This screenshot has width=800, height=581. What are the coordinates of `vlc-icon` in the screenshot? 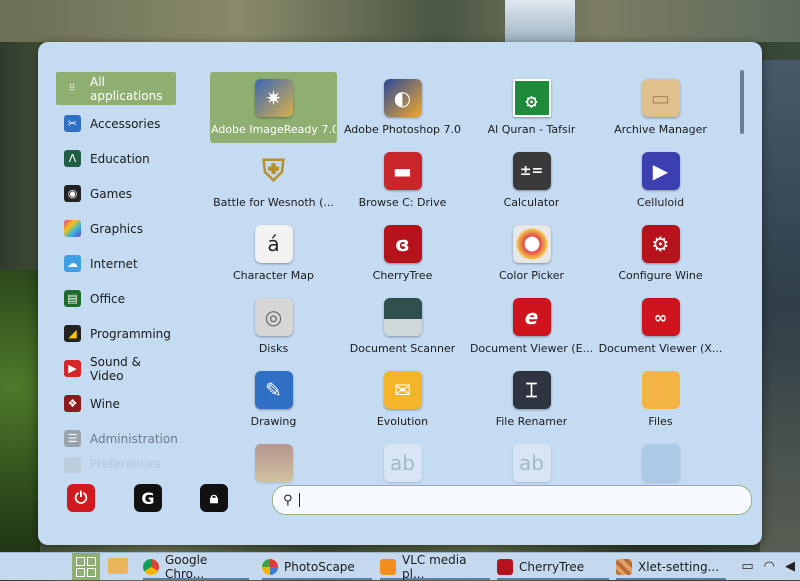 It's located at (388, 566).